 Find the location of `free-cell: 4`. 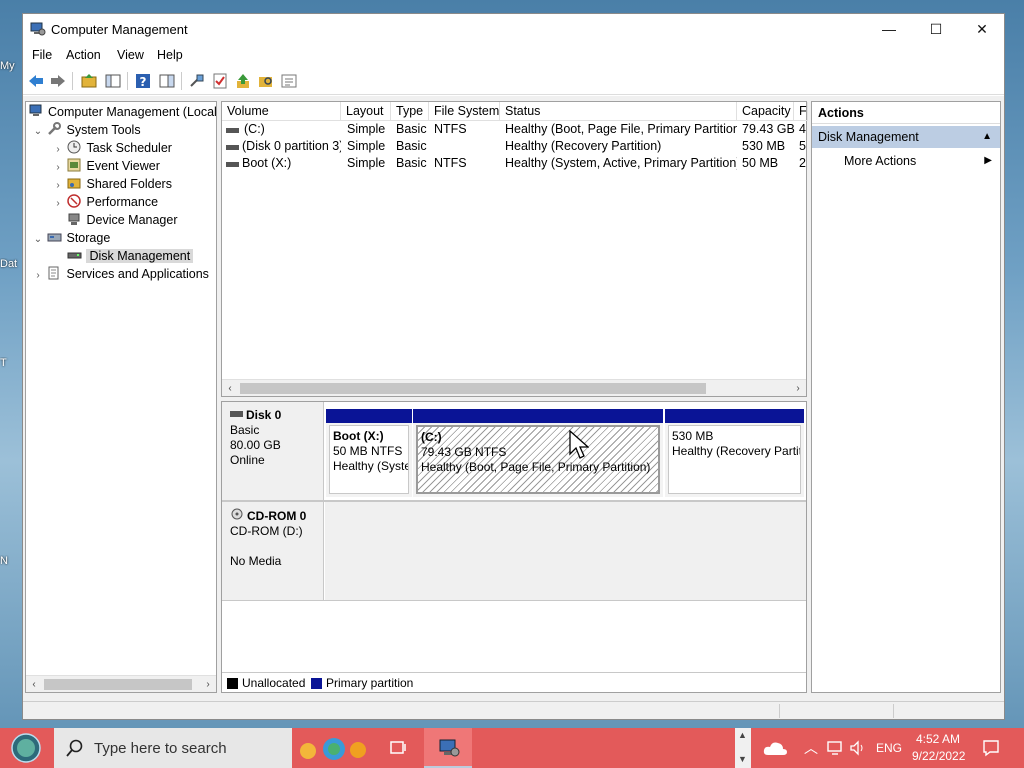

free-cell: 4 is located at coordinates (802, 129).